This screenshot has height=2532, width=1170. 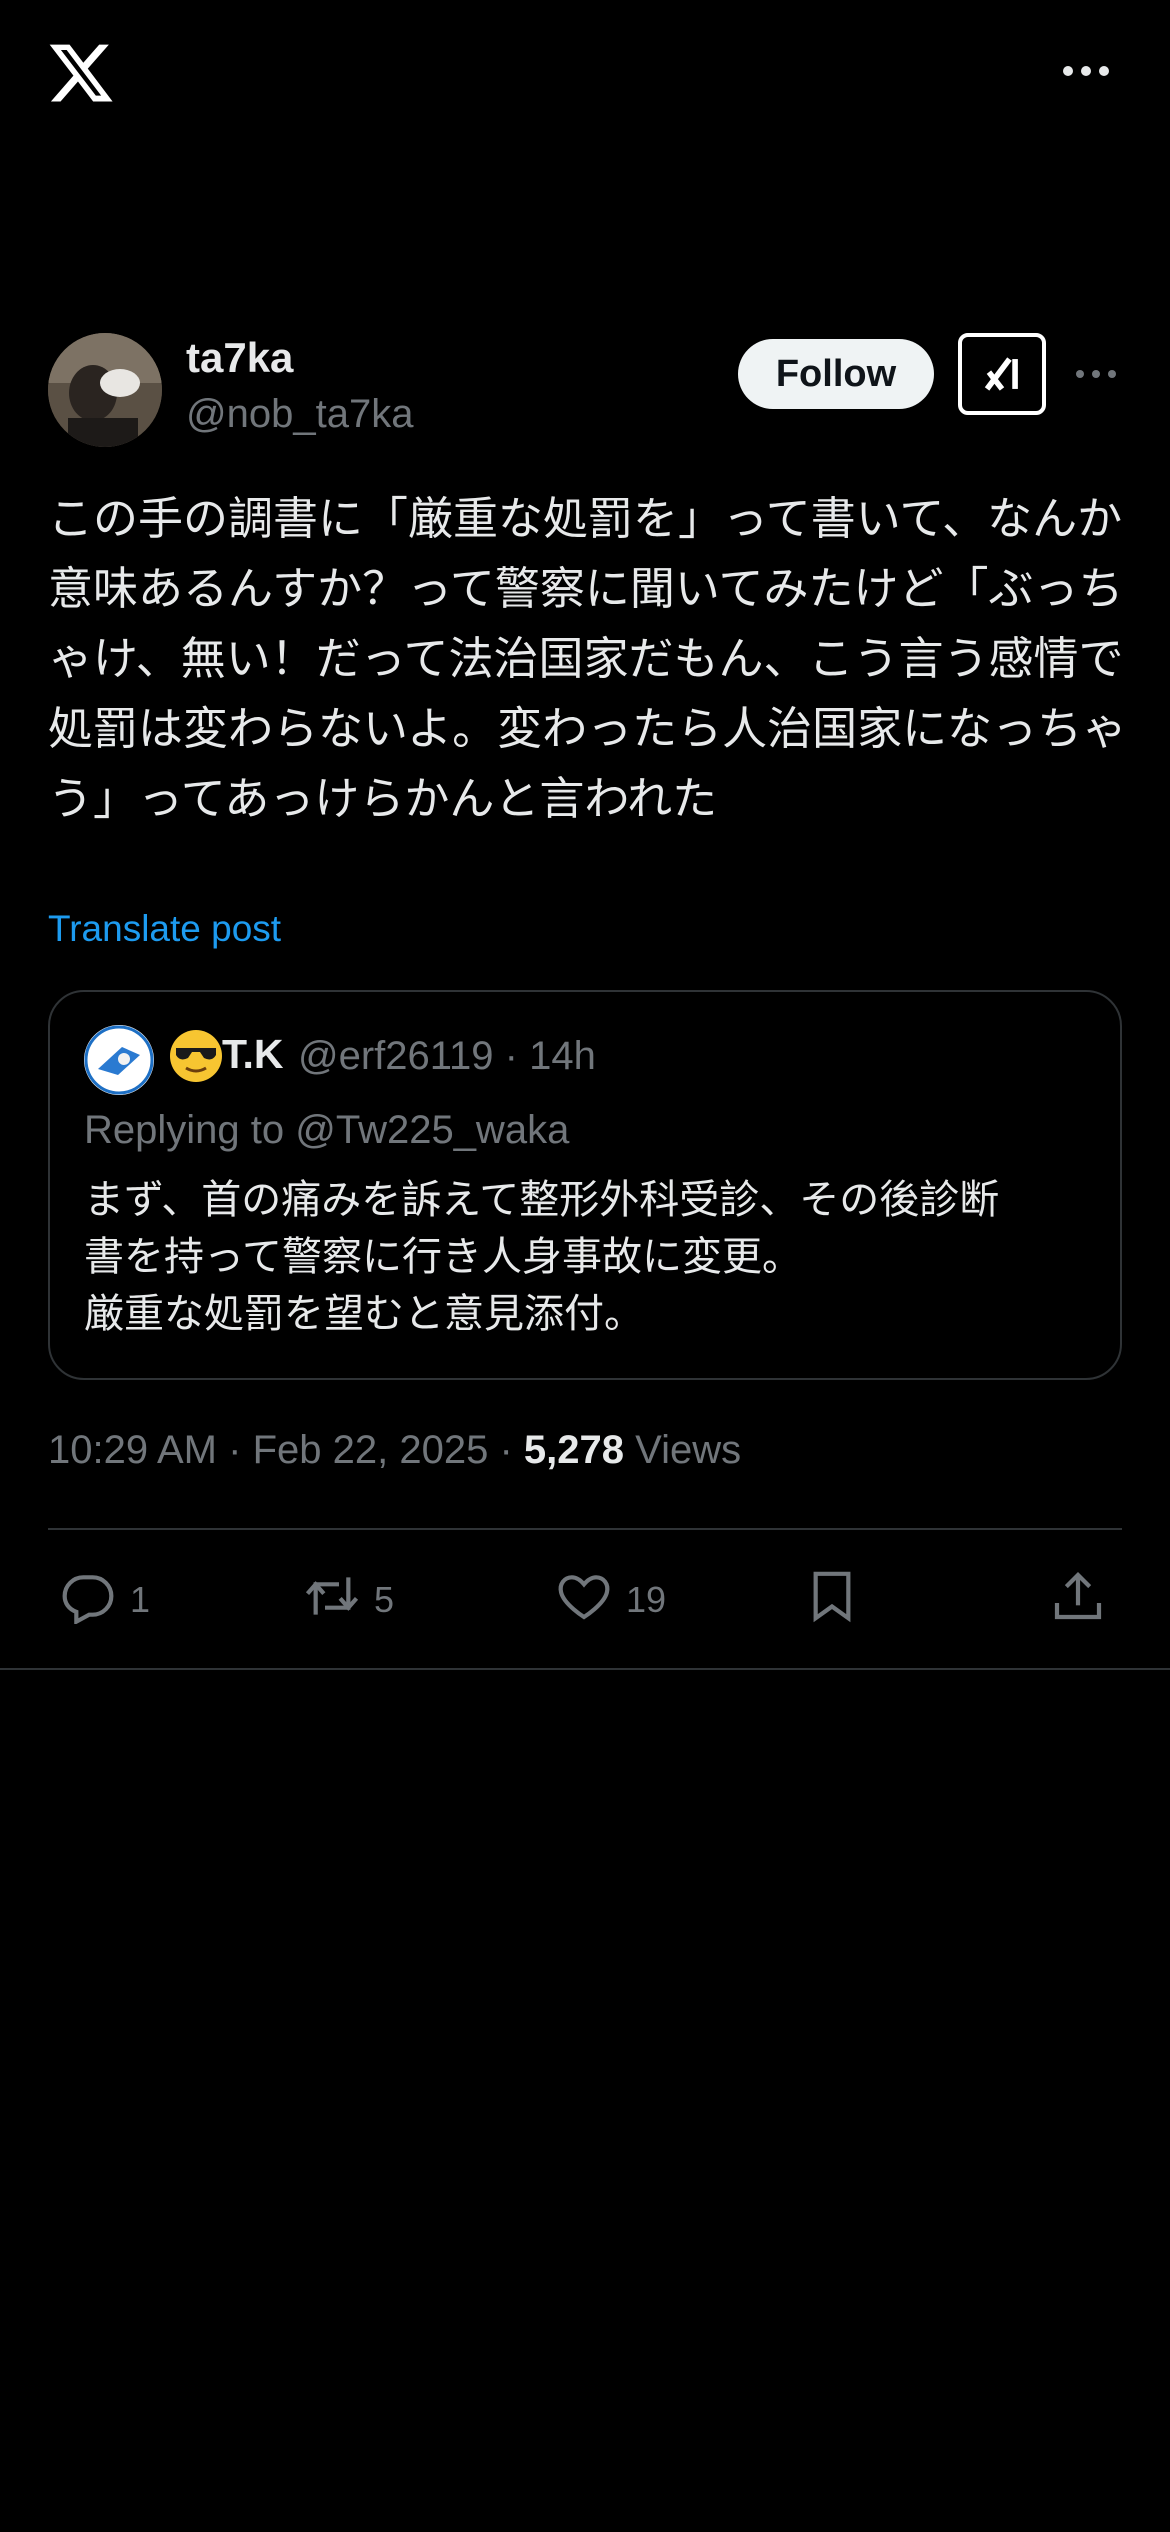 I want to click on quote-avatar, so click(x=119, y=1060).